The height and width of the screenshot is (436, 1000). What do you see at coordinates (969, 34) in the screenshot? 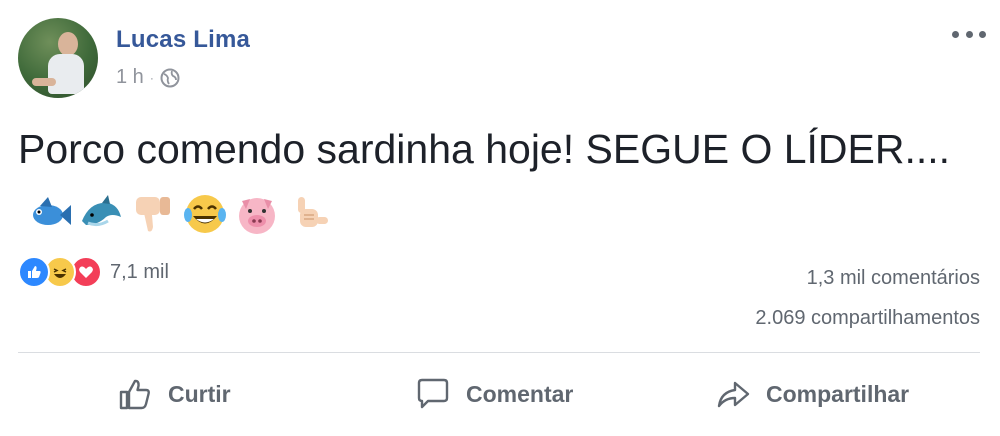
I see `more-options-icon` at bounding box center [969, 34].